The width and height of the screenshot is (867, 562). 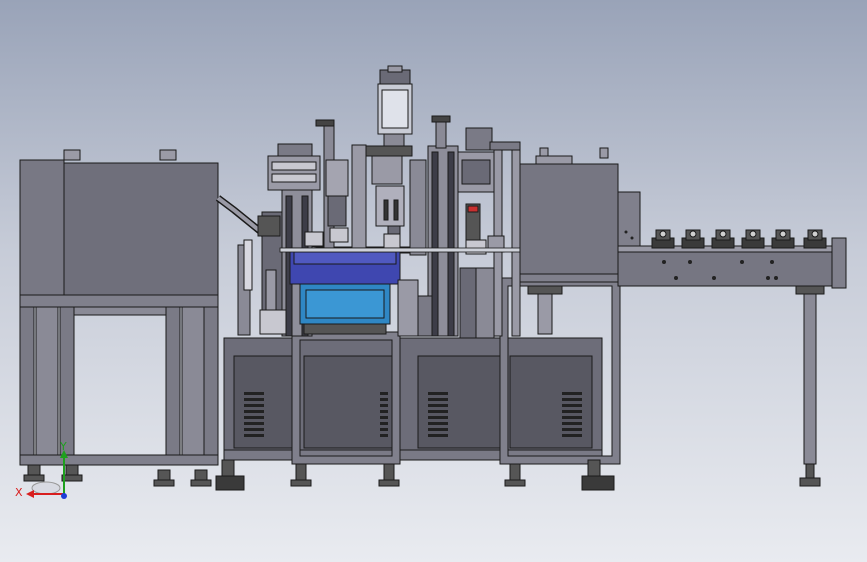 What do you see at coordinates (415, 308) in the screenshot?
I see `bowl-supports` at bounding box center [415, 308].